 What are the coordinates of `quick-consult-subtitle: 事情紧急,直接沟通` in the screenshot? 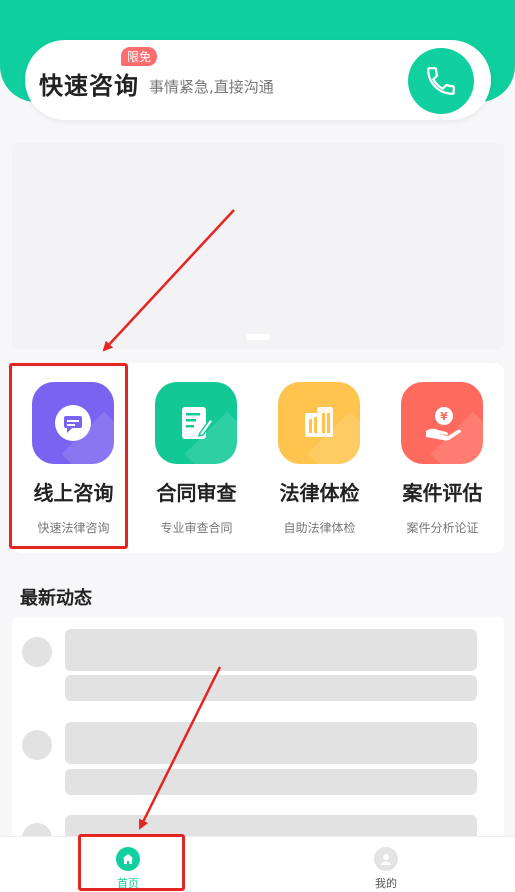 It's located at (211, 87).